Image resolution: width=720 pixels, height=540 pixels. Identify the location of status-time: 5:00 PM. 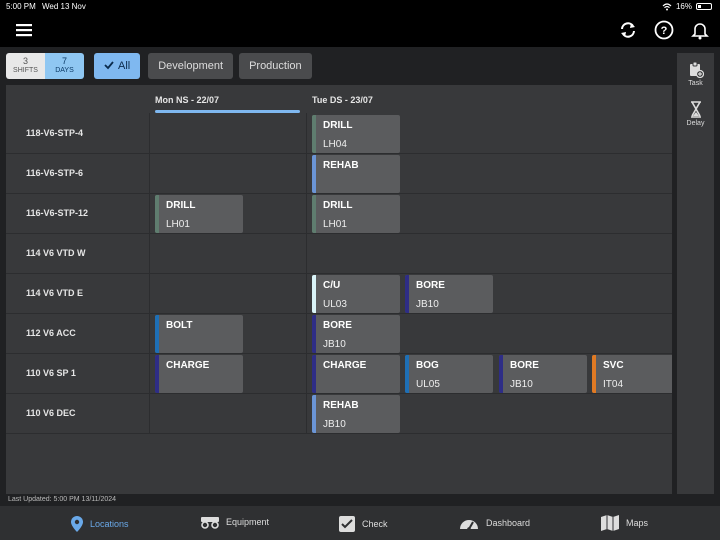
(21, 6).